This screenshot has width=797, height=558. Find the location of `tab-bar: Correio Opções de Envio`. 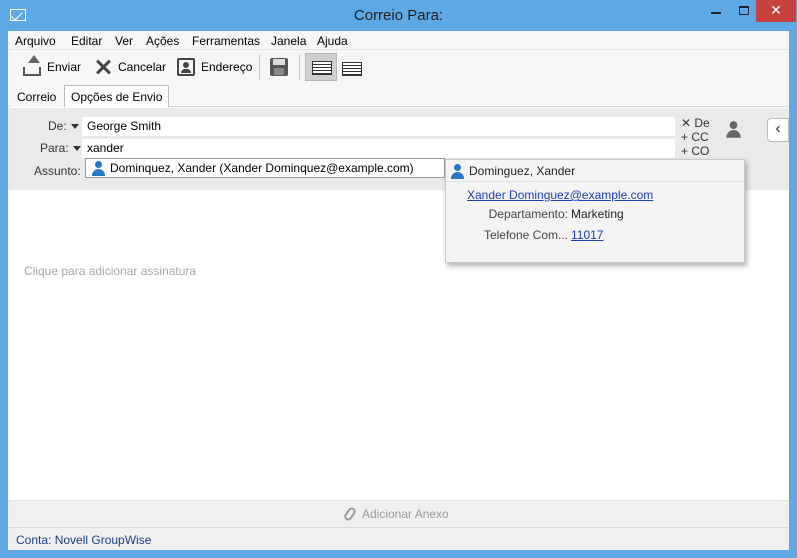

tab-bar: Correio Opções de Envio is located at coordinates (398, 95).